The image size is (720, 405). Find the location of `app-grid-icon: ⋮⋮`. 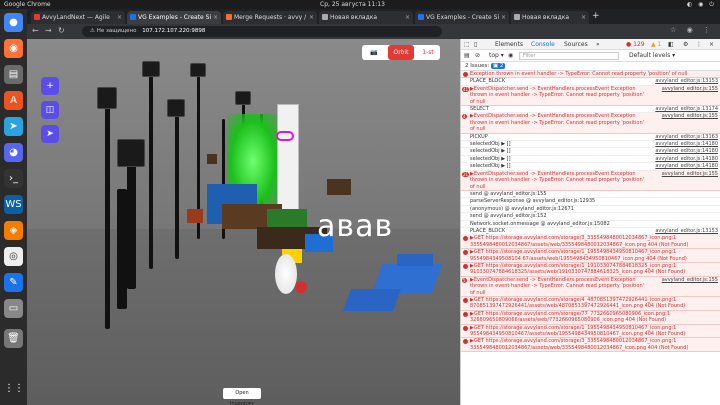

app-grid-icon: ⋮⋮ is located at coordinates (14, 388).